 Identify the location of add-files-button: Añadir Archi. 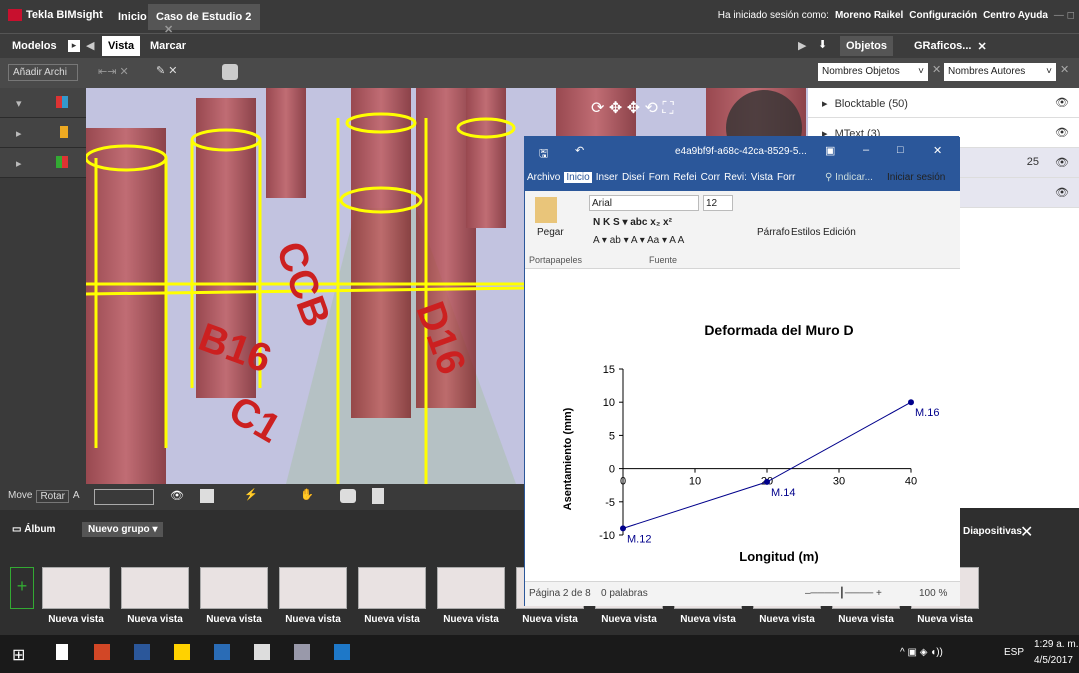
(43, 72).